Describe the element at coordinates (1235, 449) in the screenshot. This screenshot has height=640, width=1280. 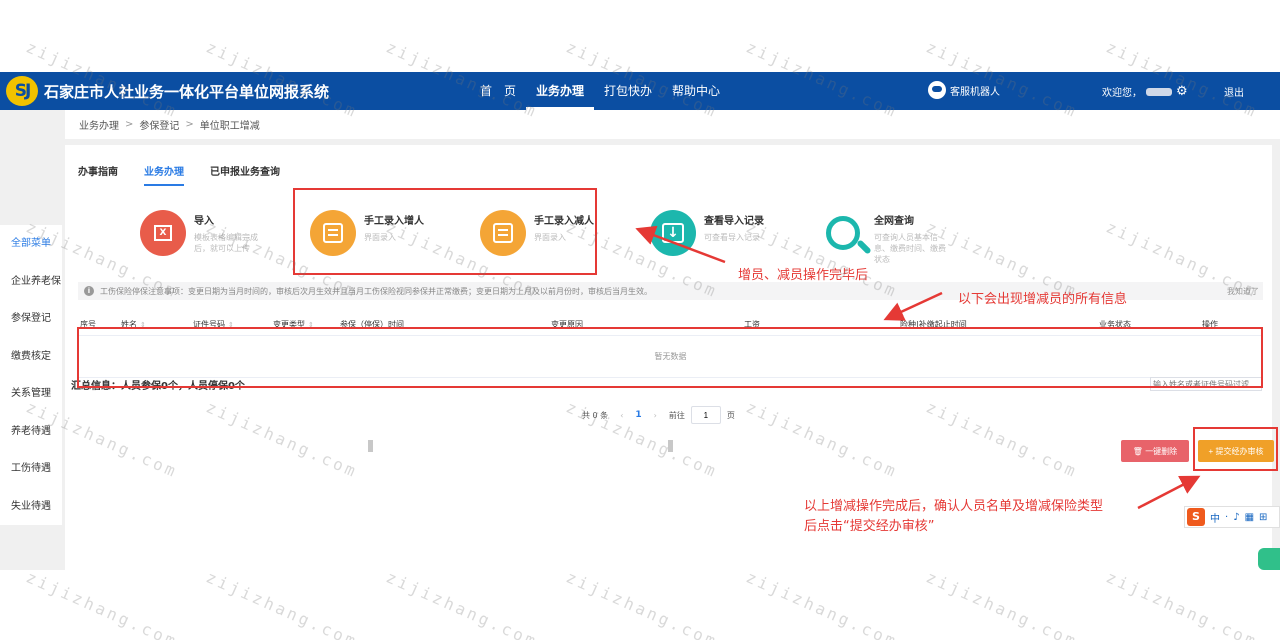
I see `highlight-submit` at that location.